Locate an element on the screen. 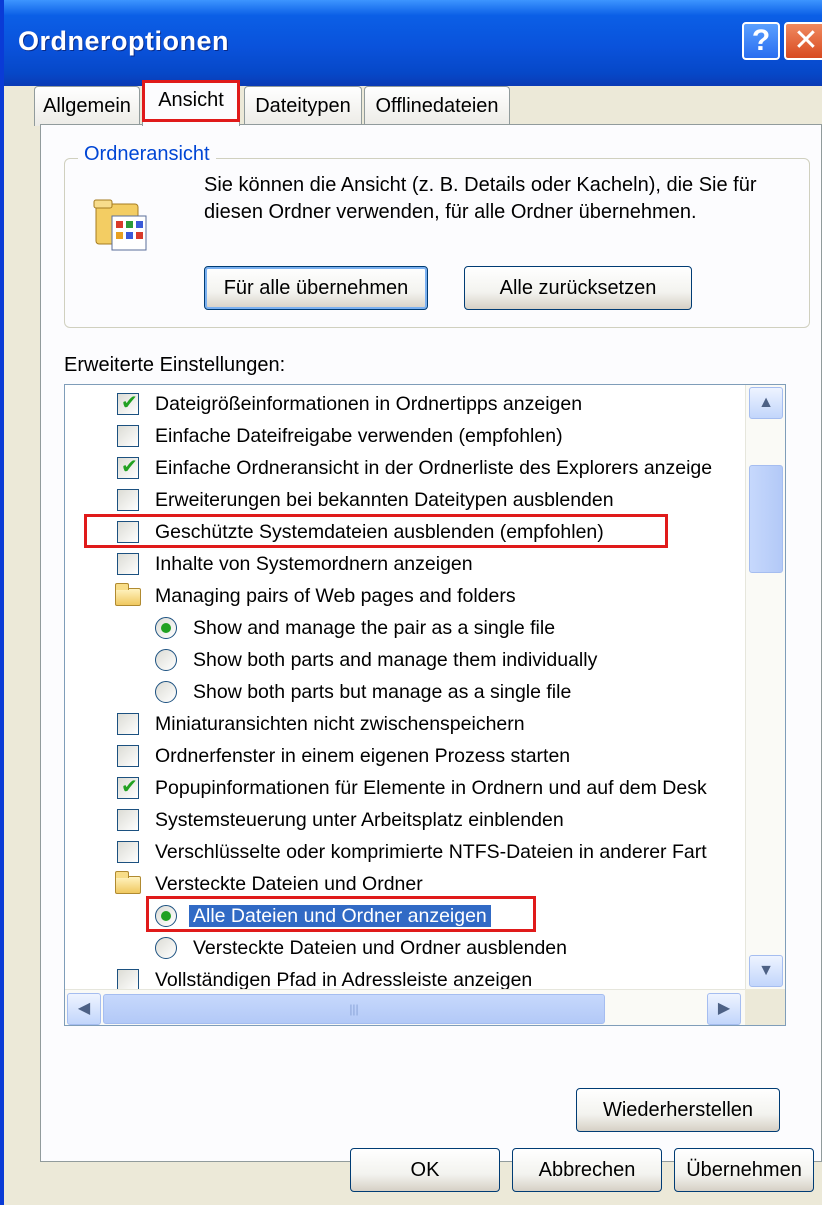  tab-dateitypen: Dateitypen is located at coordinates (303, 106).